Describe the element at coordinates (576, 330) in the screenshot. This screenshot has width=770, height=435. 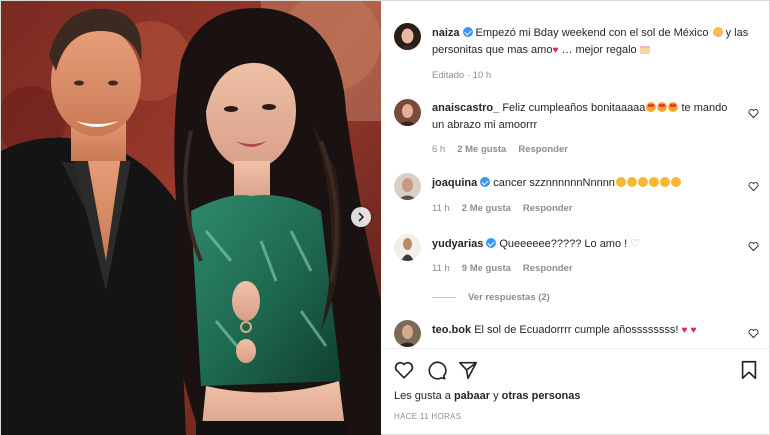
I see `comment-text-a: El sol de Ecuadorrrr cumple añossssssss!` at that location.